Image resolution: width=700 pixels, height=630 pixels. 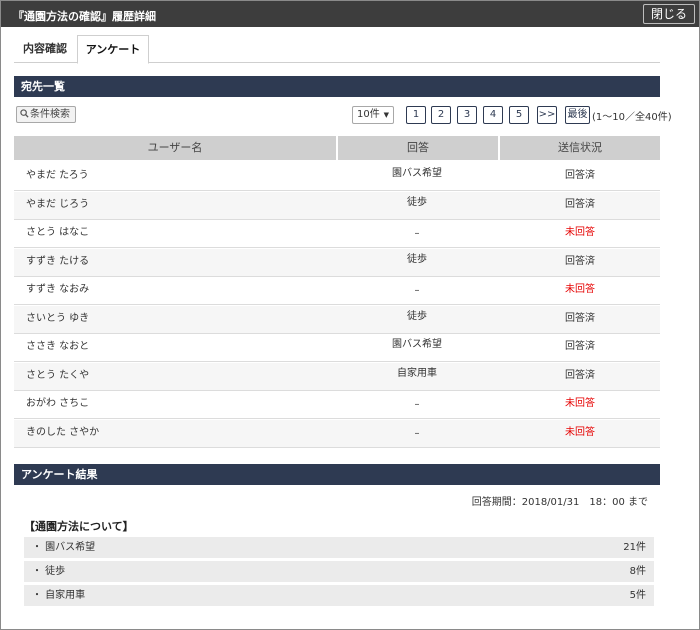 I want to click on question-title: 【通園方法について】, so click(x=79, y=526).